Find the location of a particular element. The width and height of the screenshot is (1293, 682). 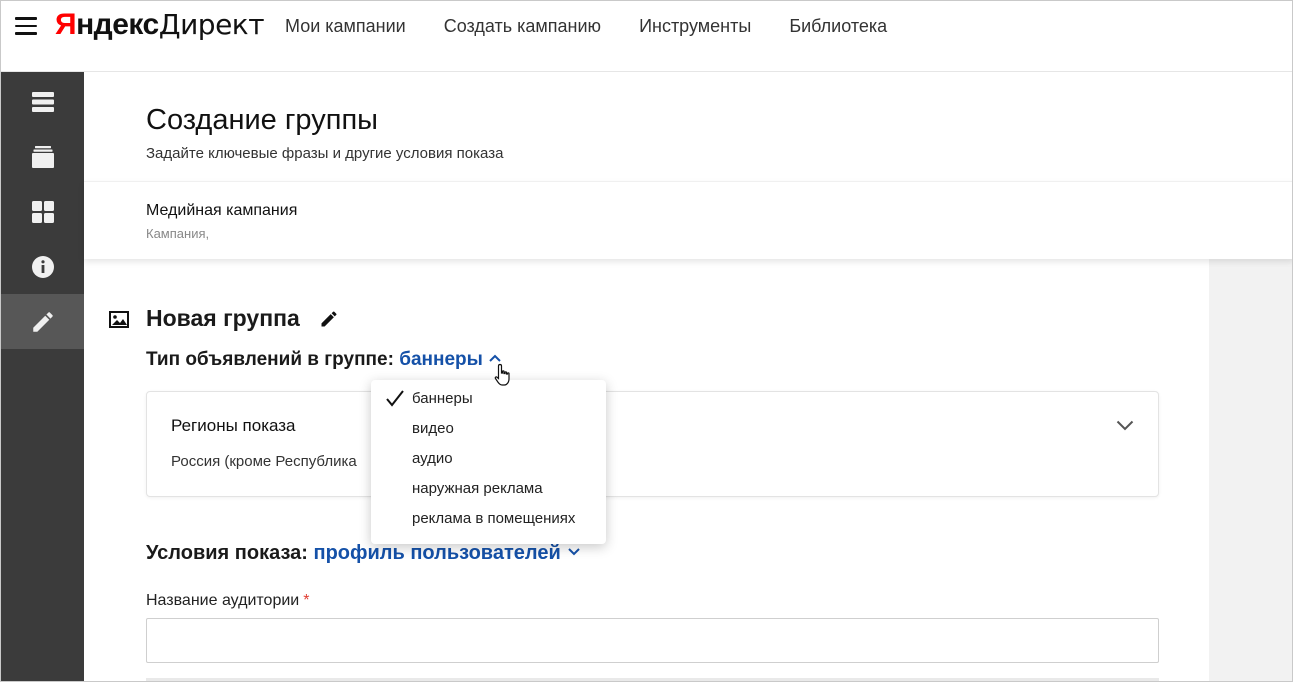

required-mark: * is located at coordinates (306, 600).